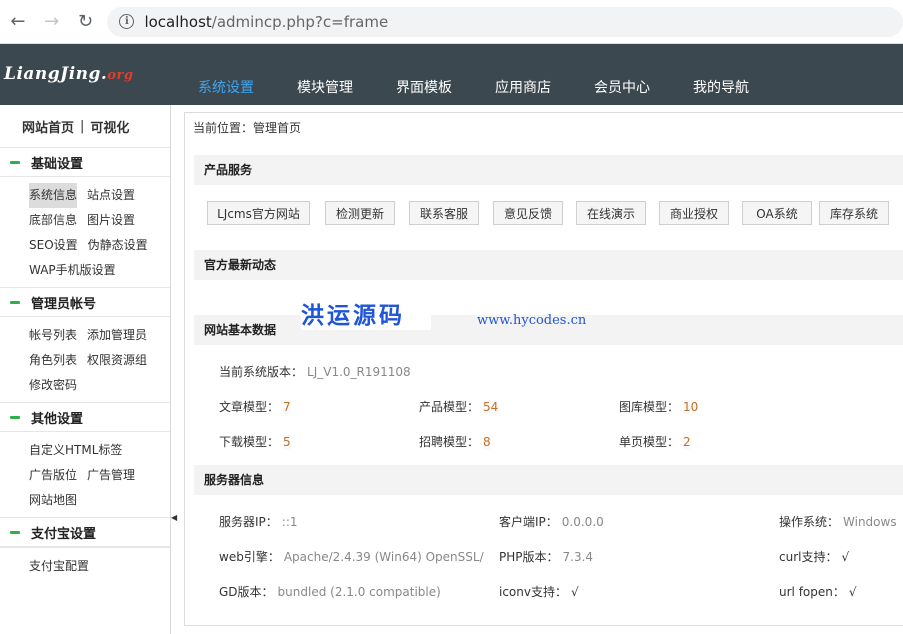 The width and height of the screenshot is (903, 634). Describe the element at coordinates (424, 74) in the screenshot. I see `topnav-interface-templates: 界面模板` at that location.